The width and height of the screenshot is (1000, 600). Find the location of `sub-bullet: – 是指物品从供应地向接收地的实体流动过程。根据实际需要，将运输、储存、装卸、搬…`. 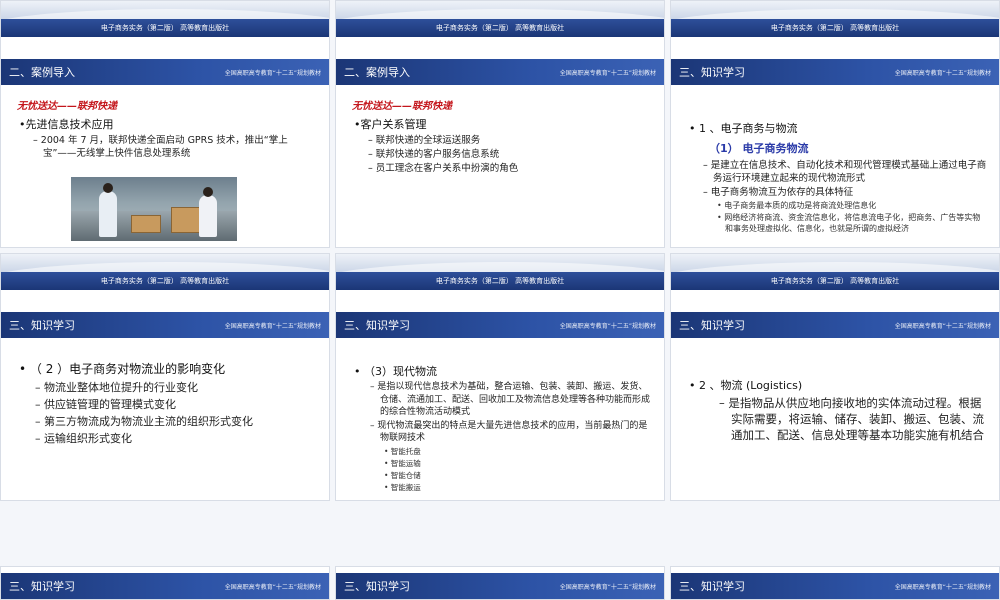

sub-bullet: – 是指物品从供应地向接收地的实体流动过程。根据实际需要，将运输、储存、装卸、搬… is located at coordinates (851, 419).